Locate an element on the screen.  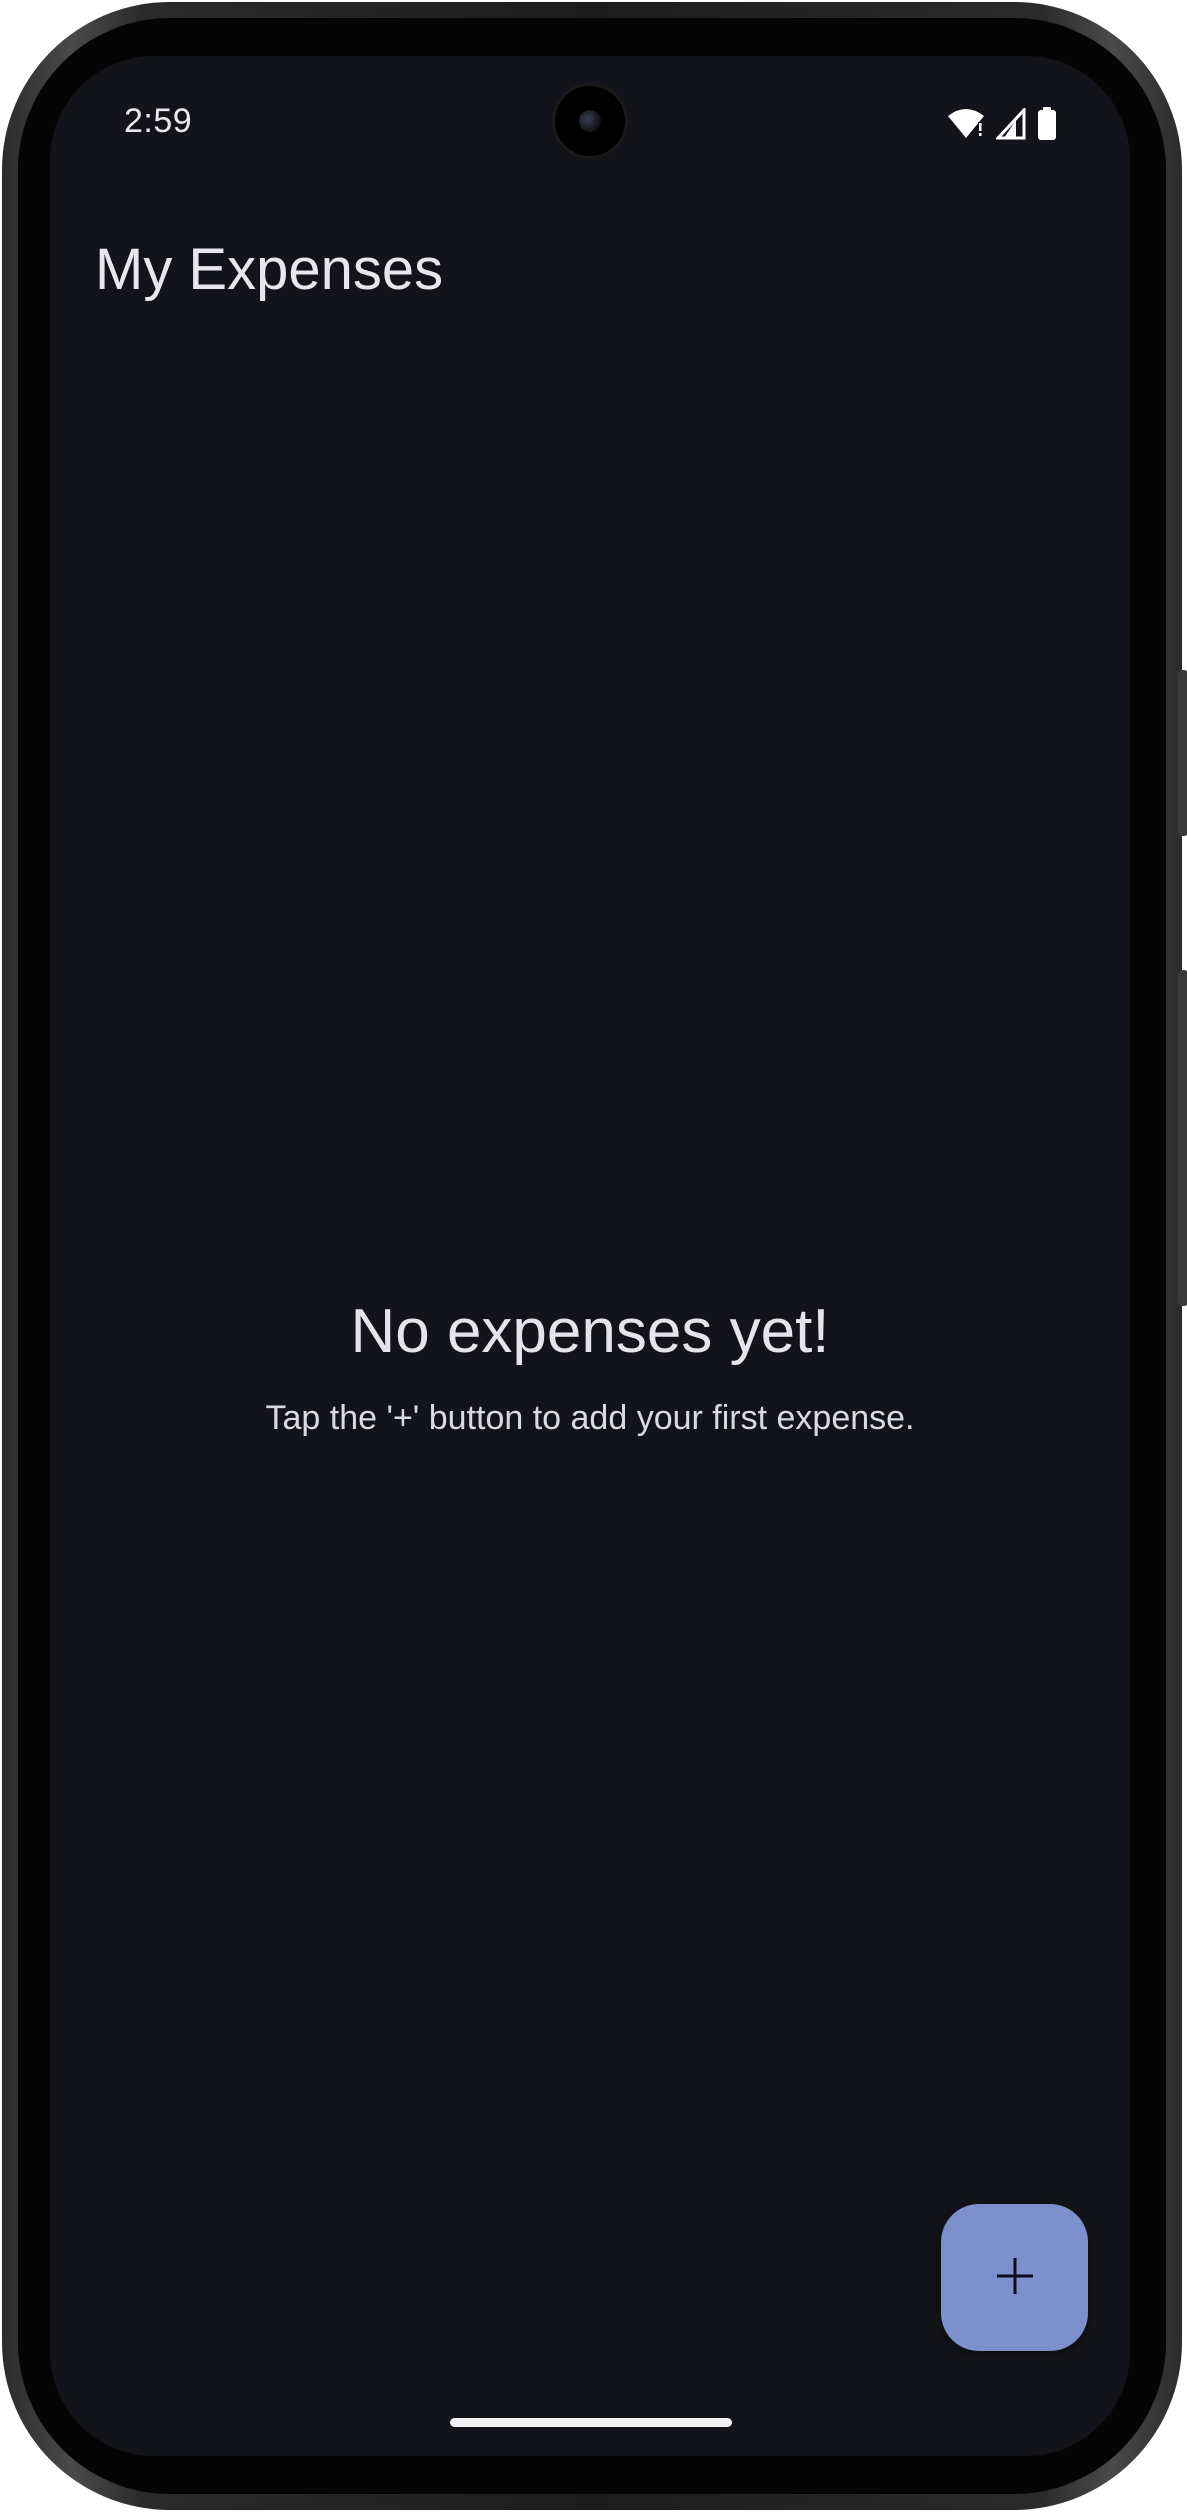
wifi-alert-icon is located at coordinates (966, 124).